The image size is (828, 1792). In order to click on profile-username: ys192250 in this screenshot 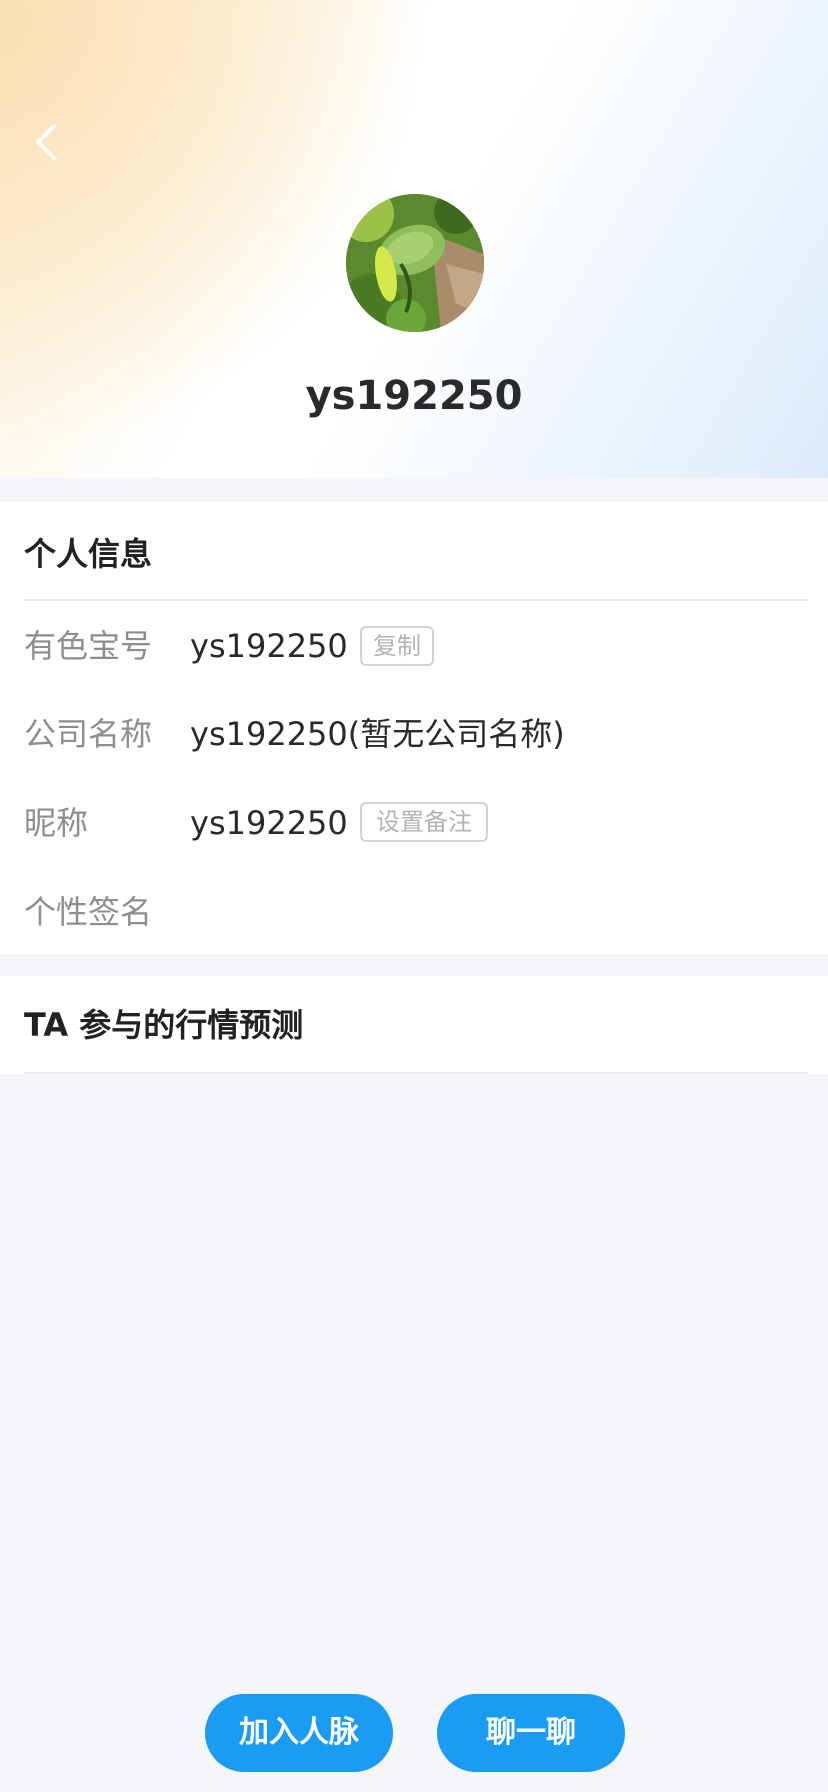, I will do `click(414, 396)`.